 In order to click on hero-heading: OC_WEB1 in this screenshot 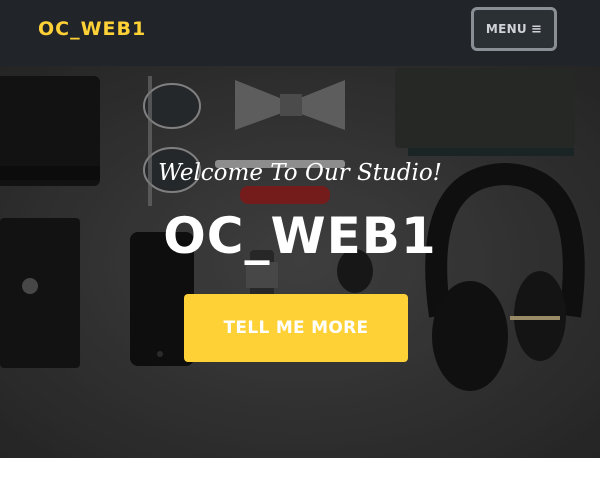, I will do `click(300, 236)`.